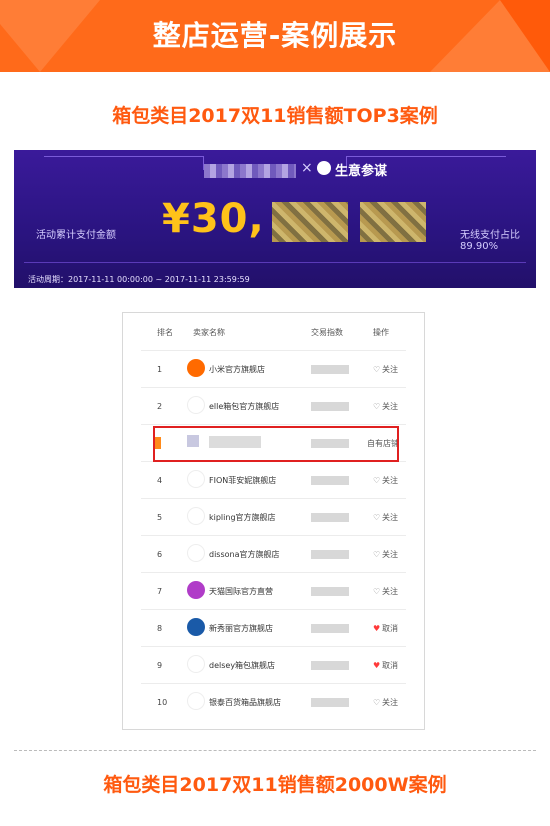 The width and height of the screenshot is (550, 826). What do you see at coordinates (250, 171) in the screenshot?
I see `blurred-brand-name` at bounding box center [250, 171].